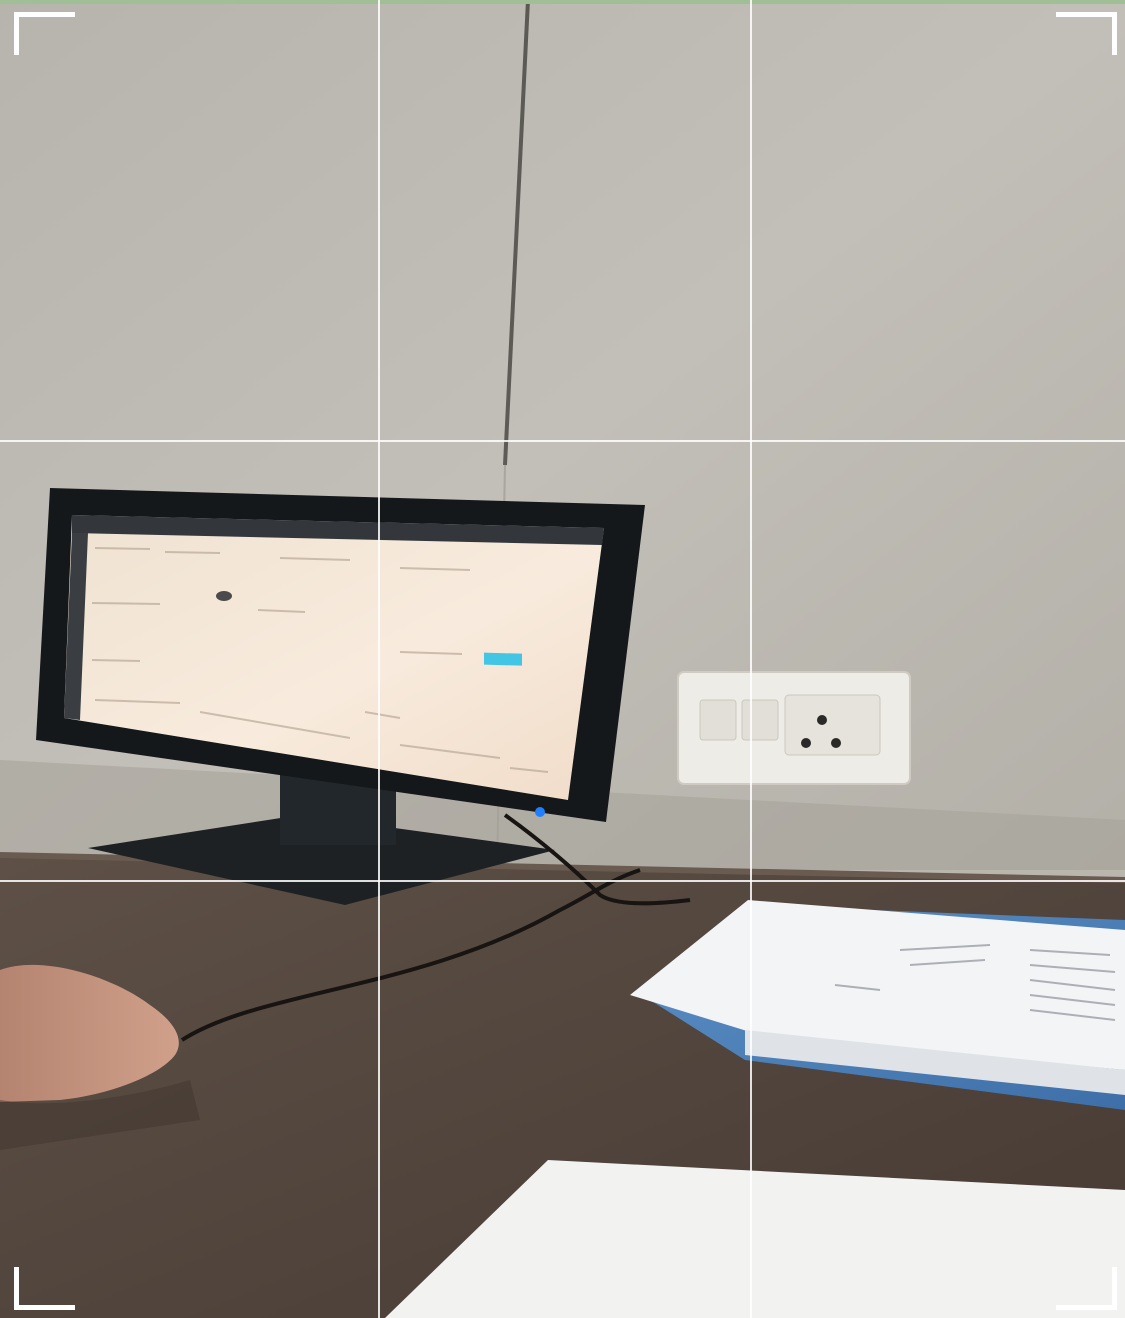 This screenshot has height=1318, width=1125. Describe the element at coordinates (794, 728) in the screenshot. I see `wall-socket` at that location.